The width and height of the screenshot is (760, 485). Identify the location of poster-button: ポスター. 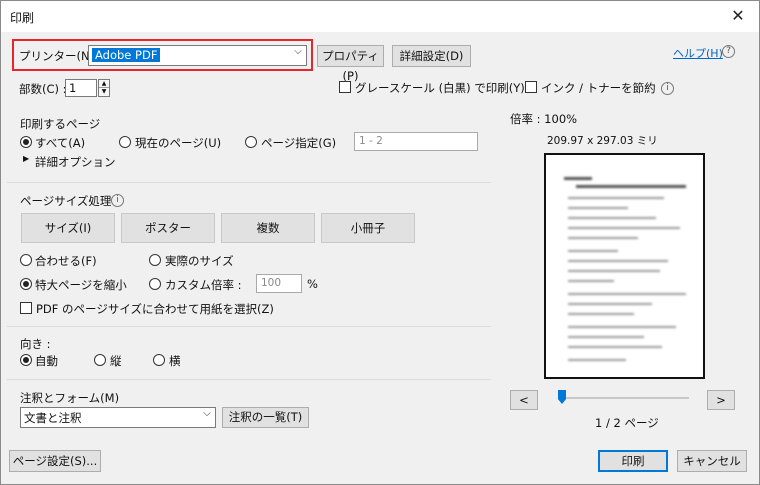
(168, 228).